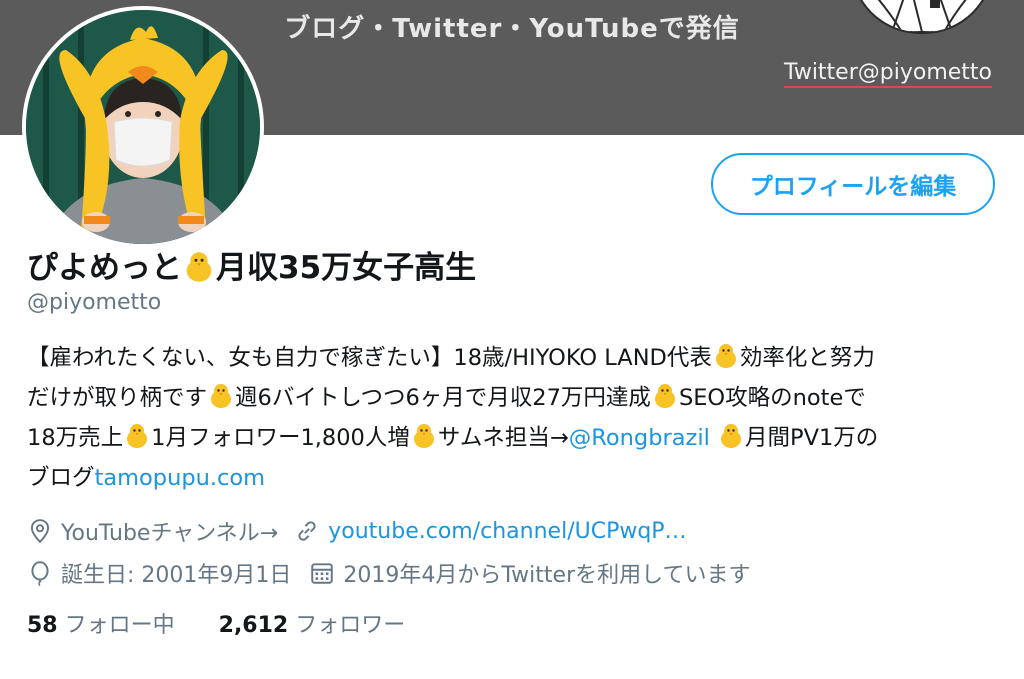 The image size is (1024, 679). I want to click on followers-link: 2,612 フォロワー, so click(312, 625).